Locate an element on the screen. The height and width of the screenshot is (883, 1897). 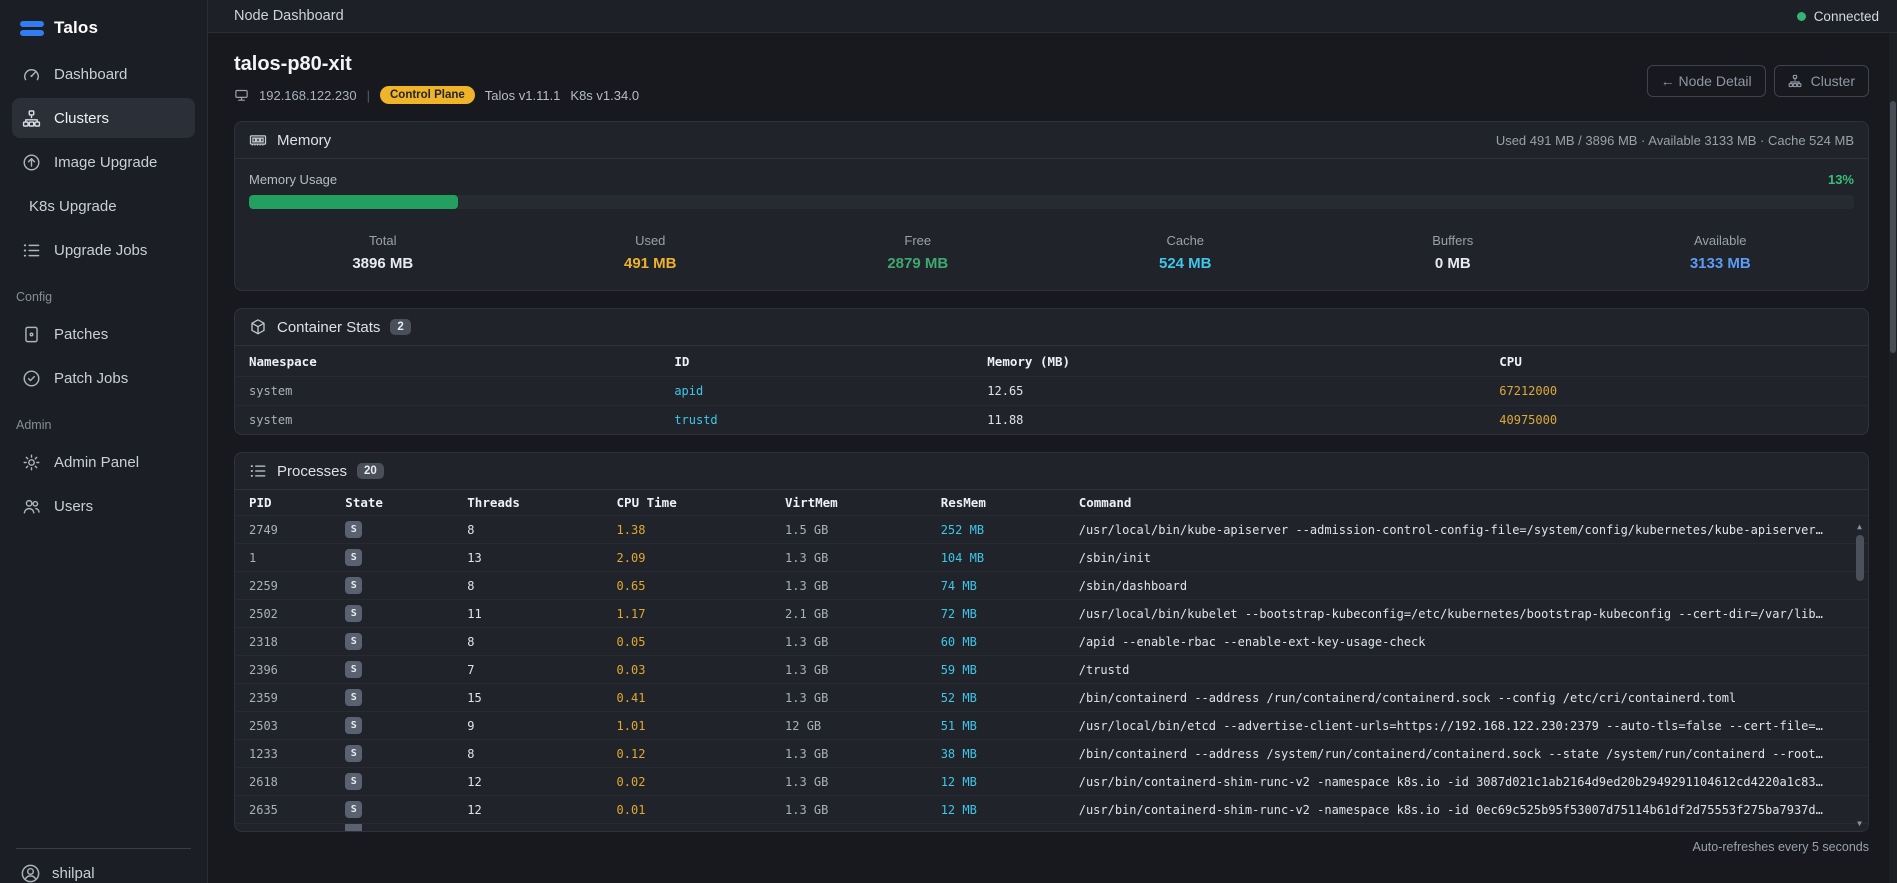
sidebar-item-label: Upgrade Jobs is located at coordinates (101, 250).